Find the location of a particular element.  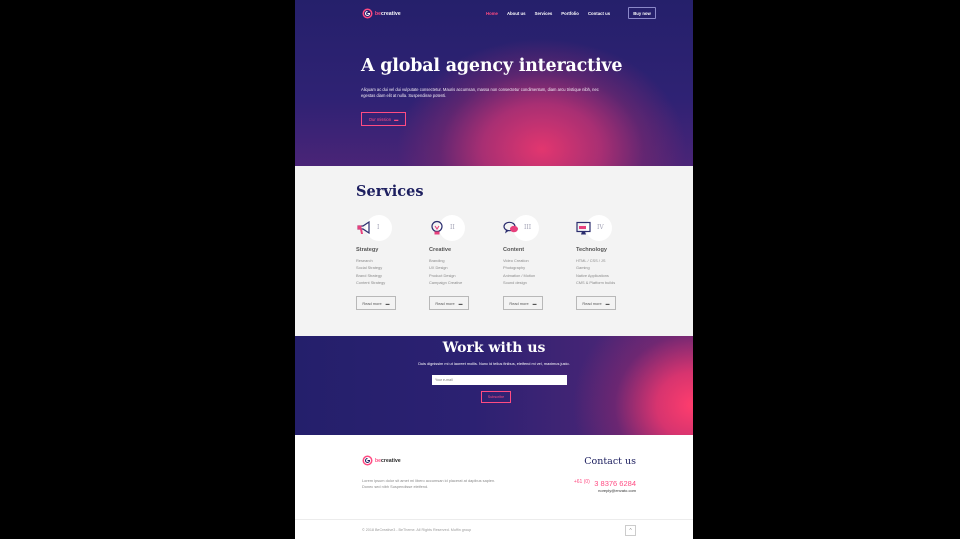

megaphone-icon is located at coordinates (363, 227).